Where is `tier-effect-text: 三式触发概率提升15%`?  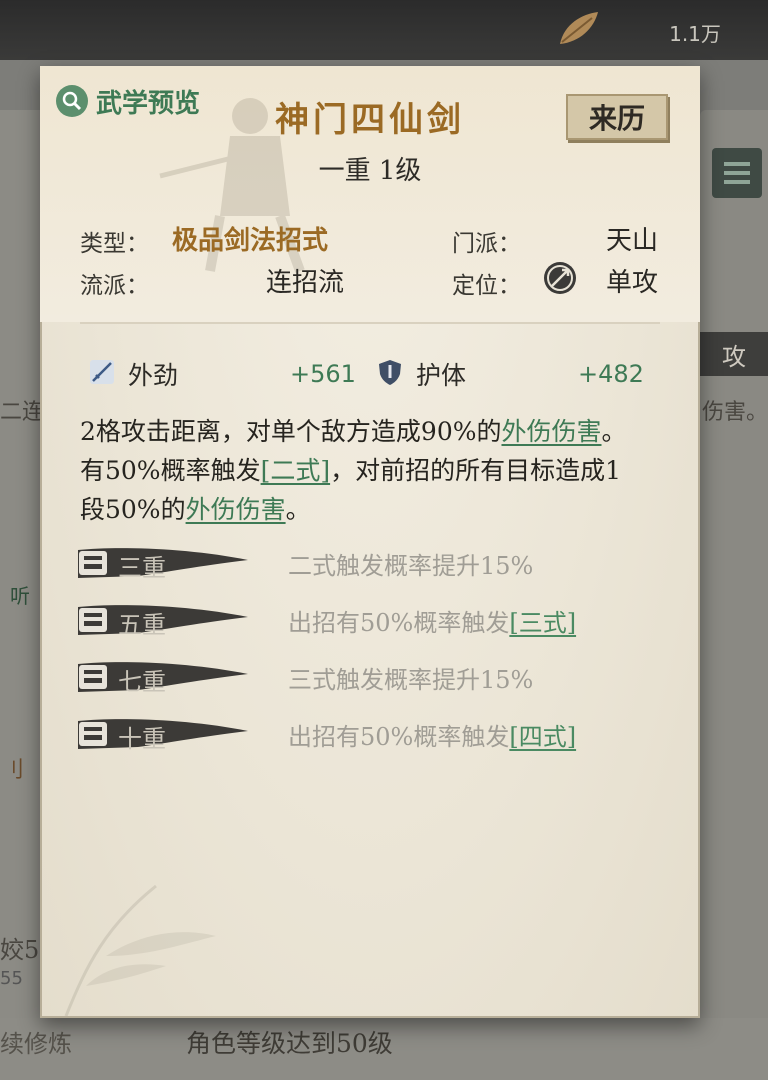 tier-effect-text: 三式触发概率提升15% is located at coordinates (411, 680).